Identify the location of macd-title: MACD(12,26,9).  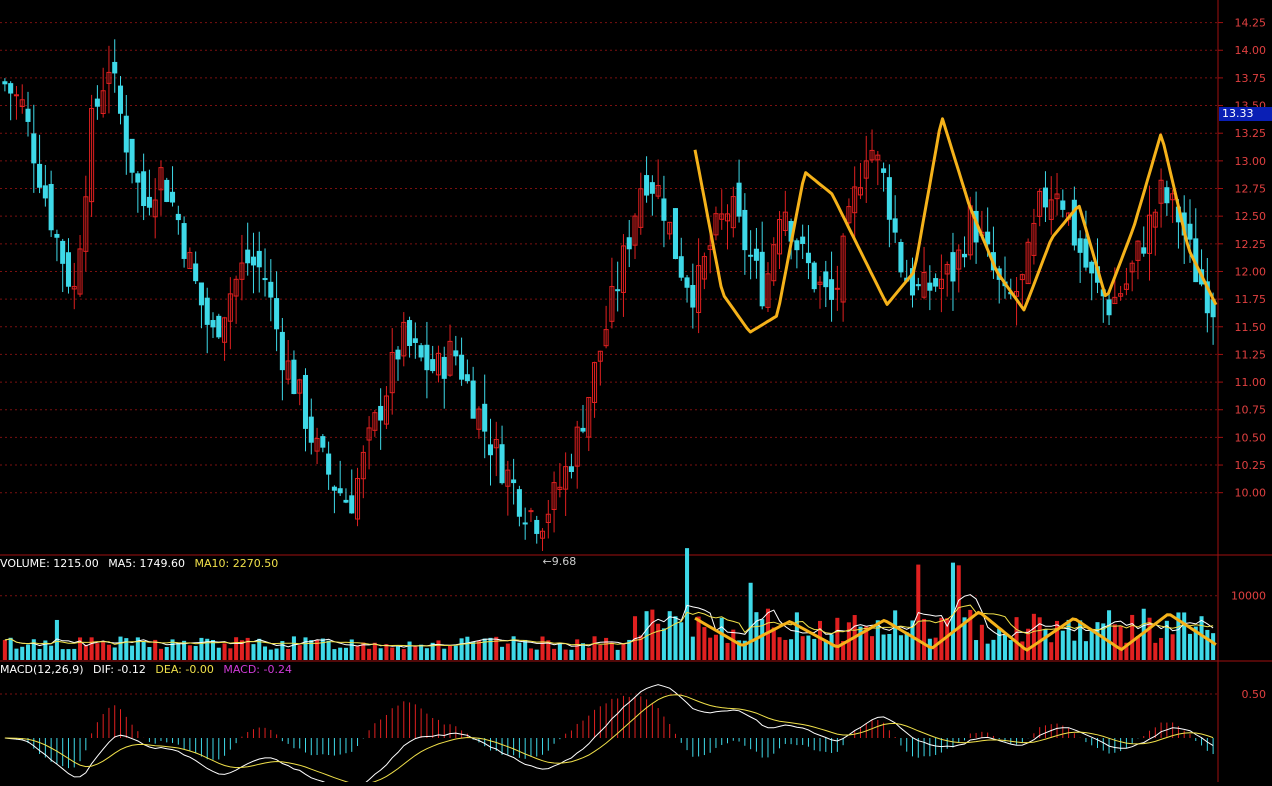
(42, 669).